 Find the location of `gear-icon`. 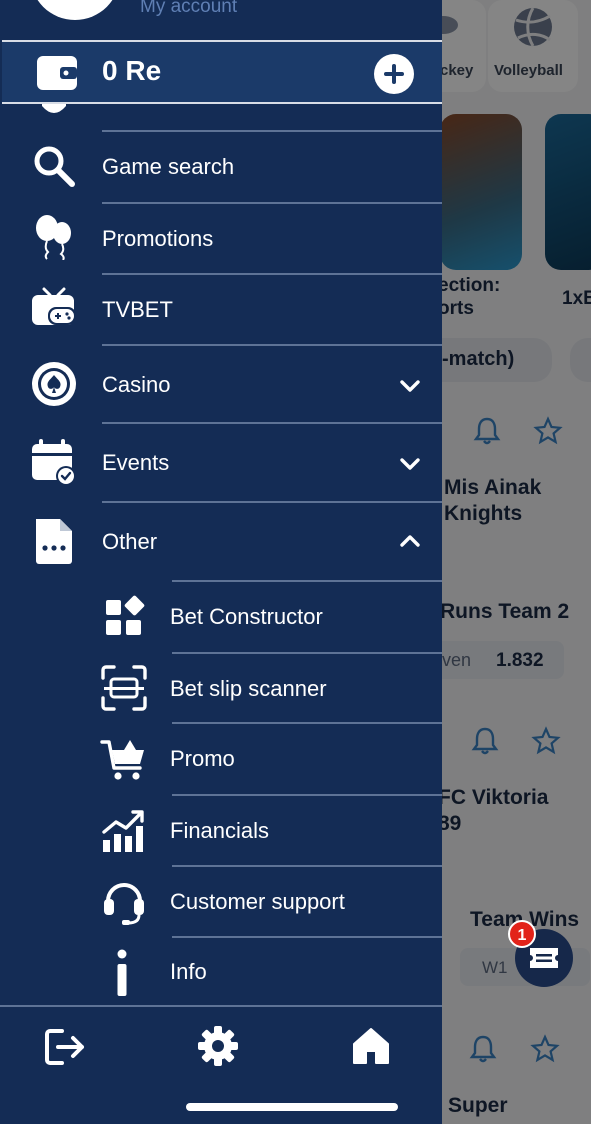

gear-icon is located at coordinates (218, 1046).